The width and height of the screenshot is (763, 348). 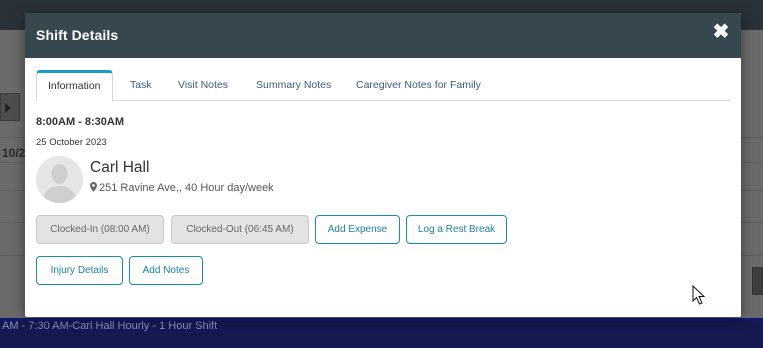 What do you see at coordinates (14, 153) in the screenshot?
I see `background-left-text: 10/2` at bounding box center [14, 153].